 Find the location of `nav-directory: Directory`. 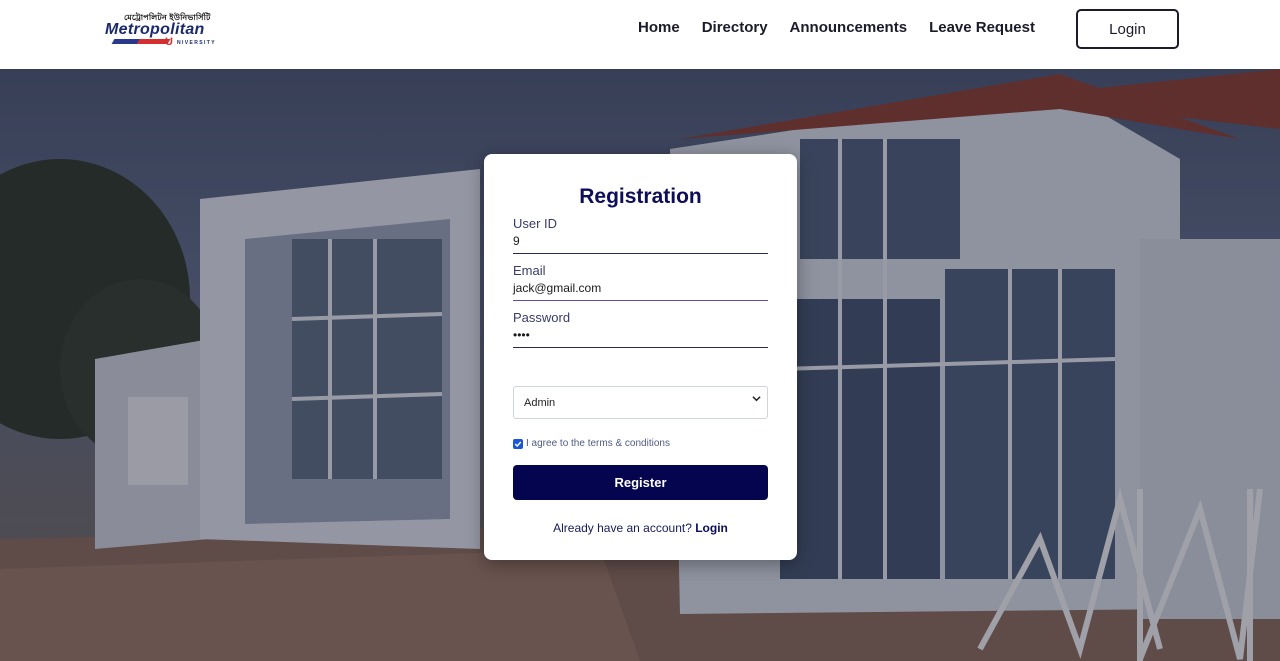

nav-directory: Directory is located at coordinates (735, 29).